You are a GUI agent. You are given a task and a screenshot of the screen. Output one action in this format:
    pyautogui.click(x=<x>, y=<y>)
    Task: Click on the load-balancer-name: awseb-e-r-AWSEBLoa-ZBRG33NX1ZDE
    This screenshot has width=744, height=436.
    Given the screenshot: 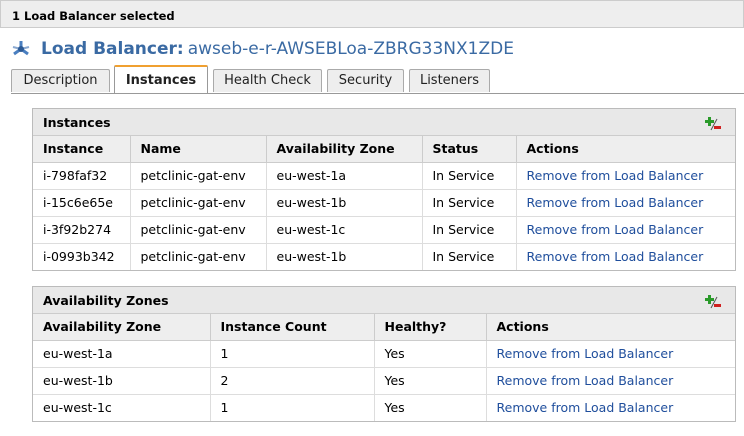 What is the action you would take?
    pyautogui.click(x=350, y=49)
    